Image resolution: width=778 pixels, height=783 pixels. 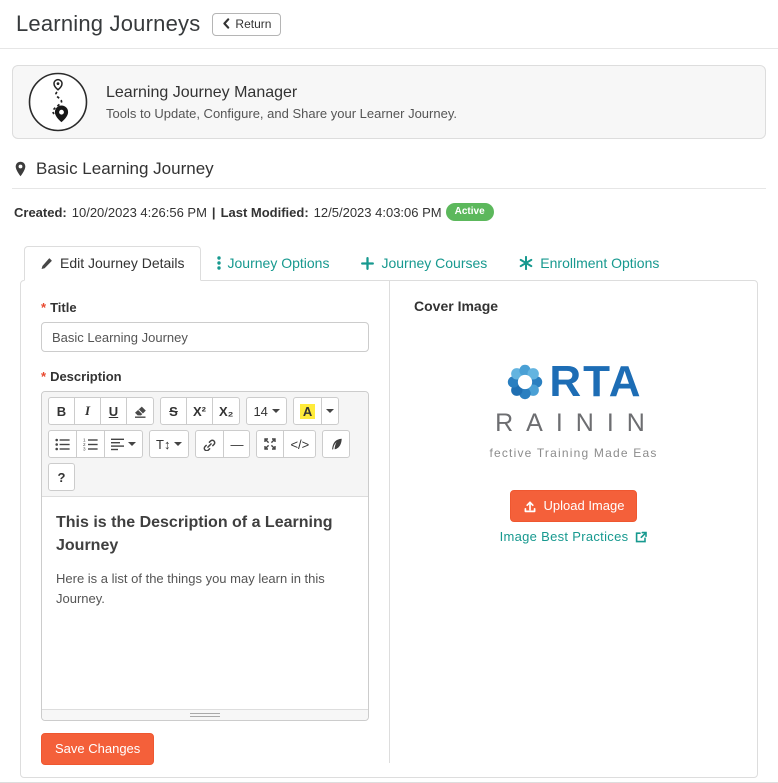 I want to click on superscript-button: X², so click(x=199, y=411).